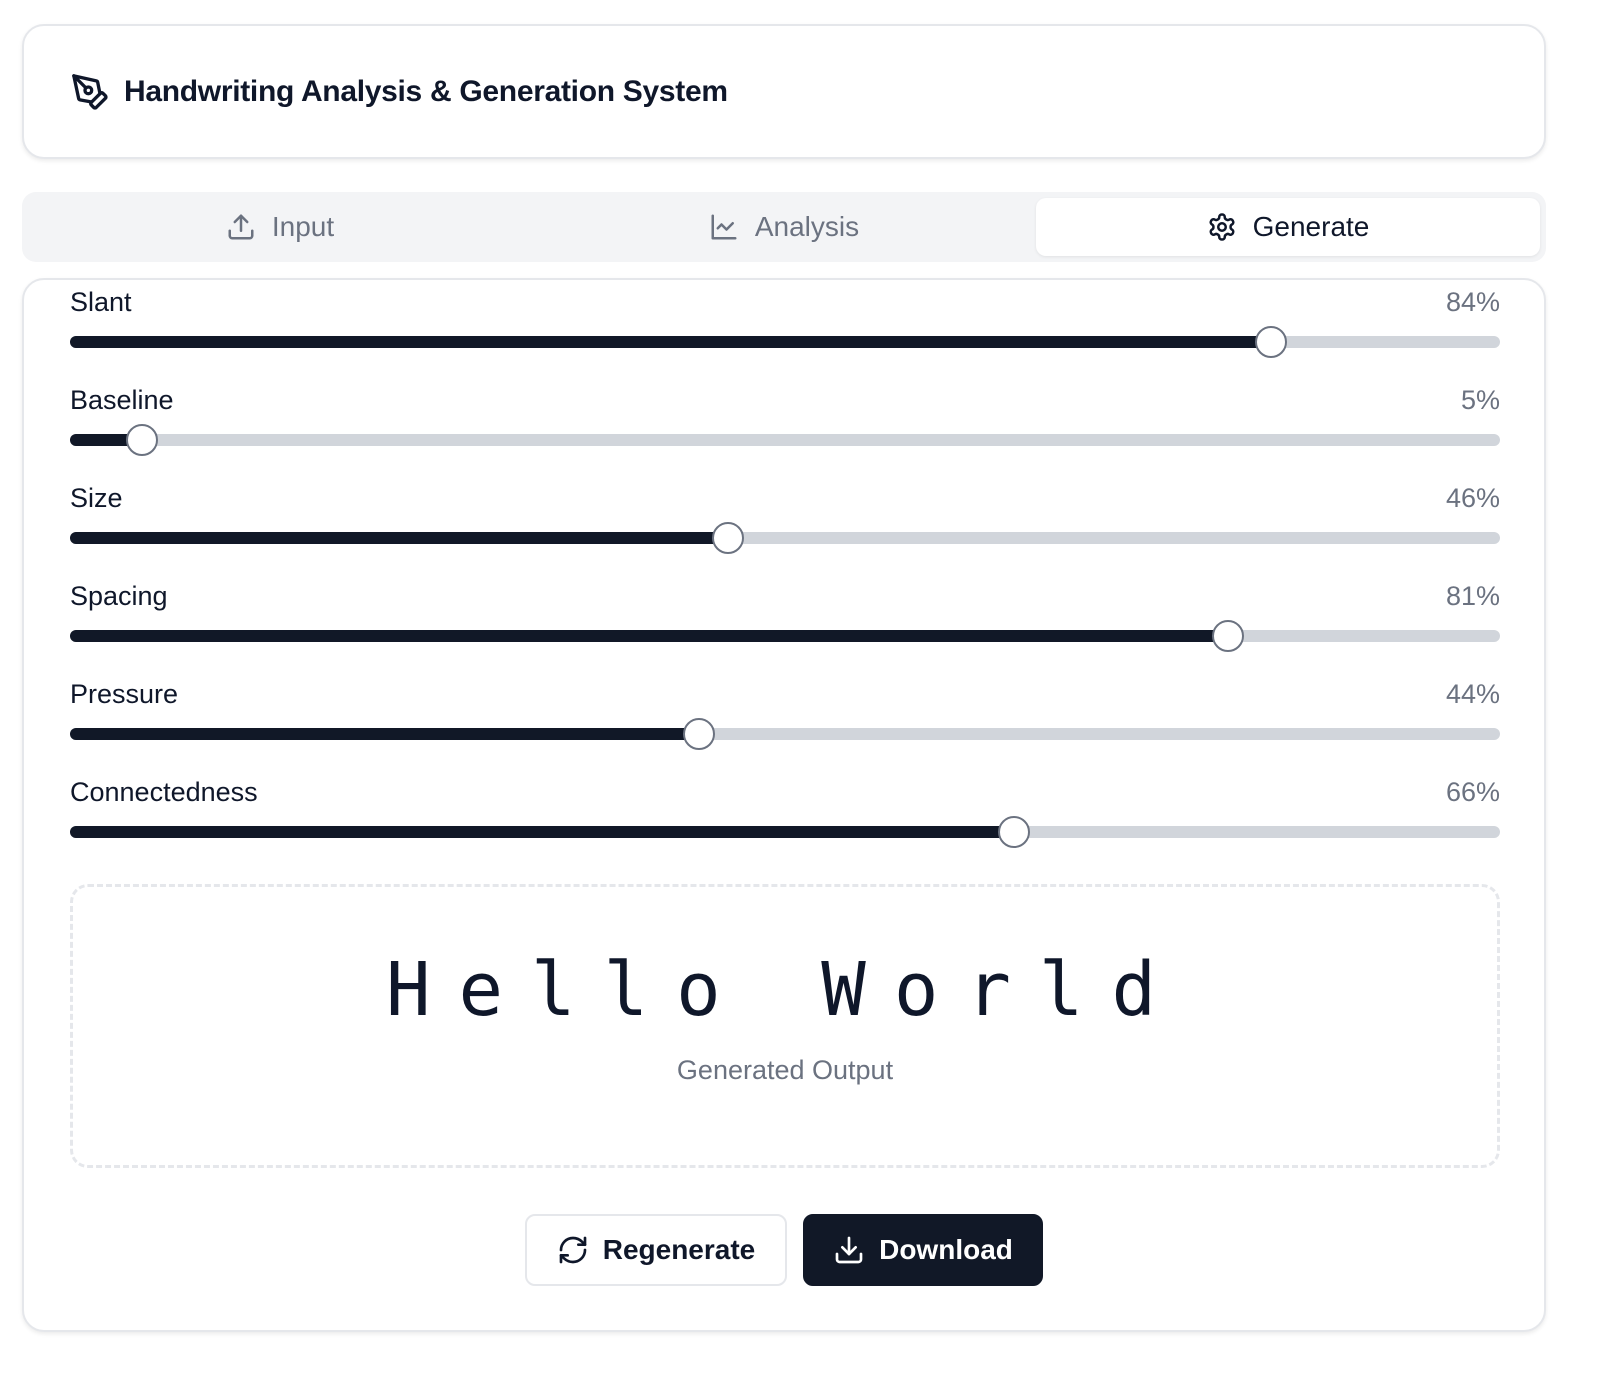 The width and height of the screenshot is (1598, 1388). Describe the element at coordinates (90, 92) in the screenshot. I see `pen-tool-icon` at that location.